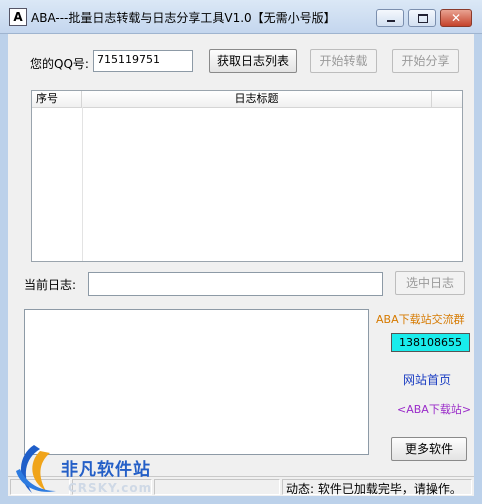 This screenshot has width=482, height=504. Describe the element at coordinates (430, 342) in the screenshot. I see `qq-group-number: 138108655` at that location.